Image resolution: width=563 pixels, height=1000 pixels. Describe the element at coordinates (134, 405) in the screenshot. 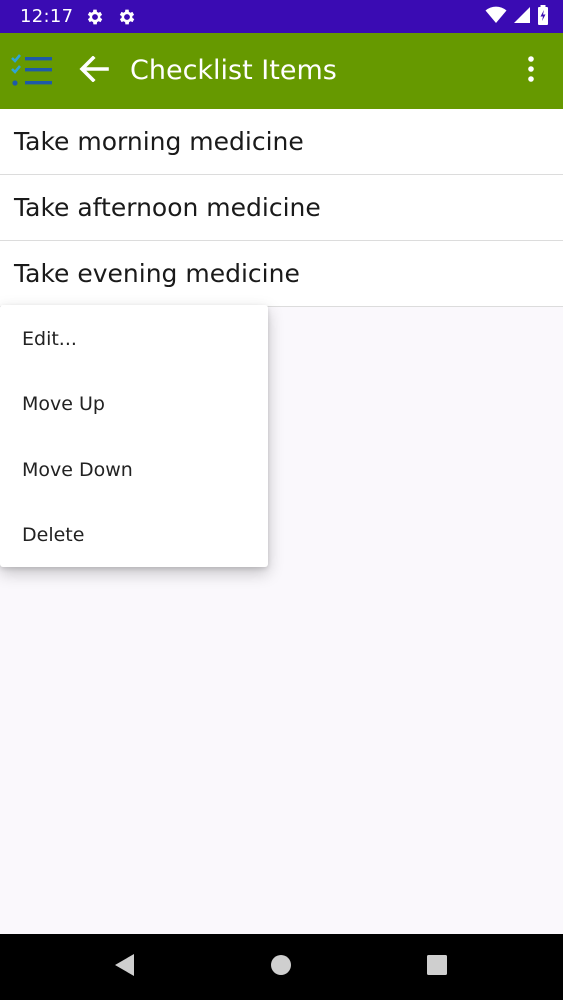

I see `menu-item-move-up: Move Up` at that location.